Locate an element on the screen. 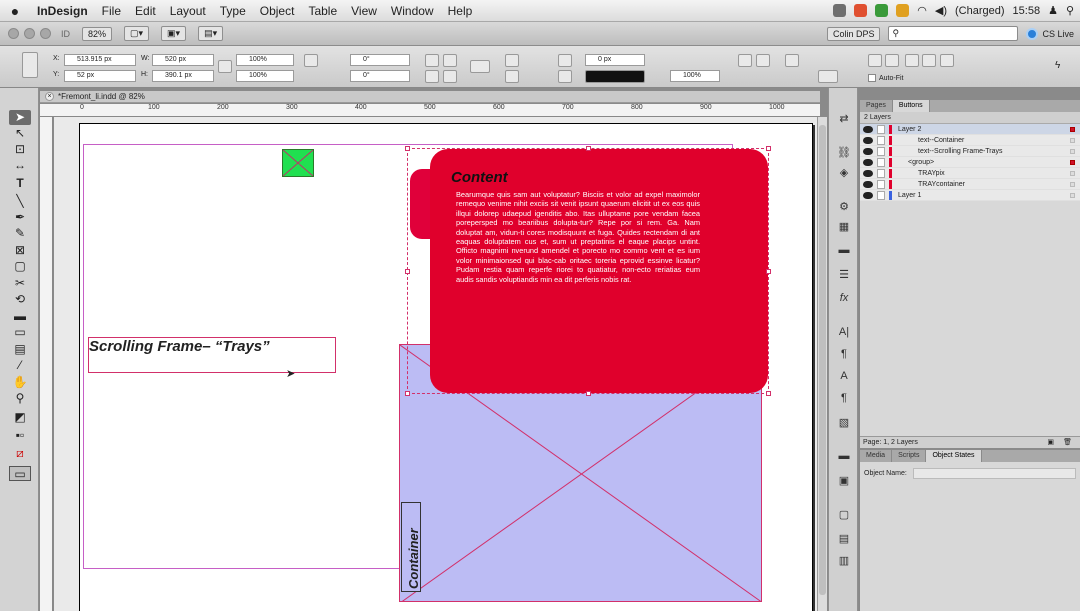  user-icon: ♟ is located at coordinates (1053, 10).